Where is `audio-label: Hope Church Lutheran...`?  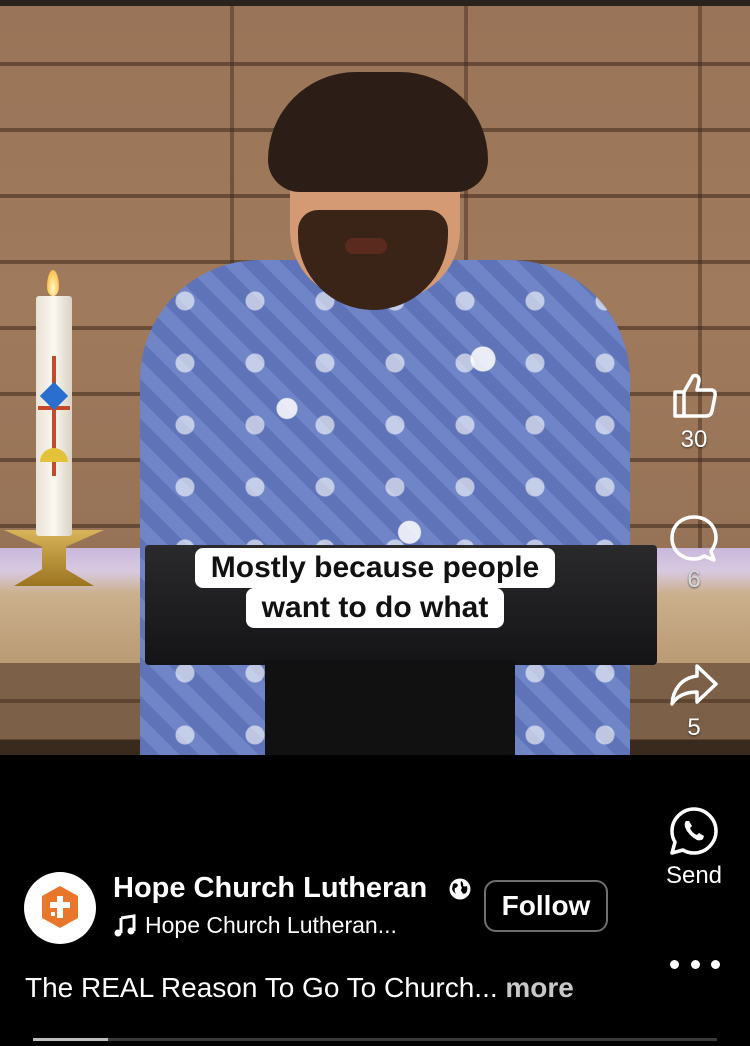 audio-label: Hope Church Lutheran... is located at coordinates (271, 925).